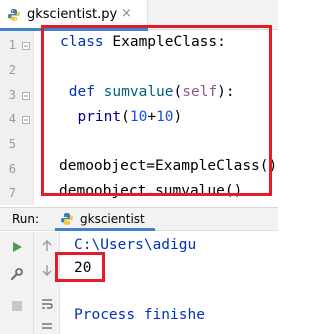 Image resolution: width=320 pixels, height=334 pixels. I want to click on wrap-lines-icon, so click(47, 304).